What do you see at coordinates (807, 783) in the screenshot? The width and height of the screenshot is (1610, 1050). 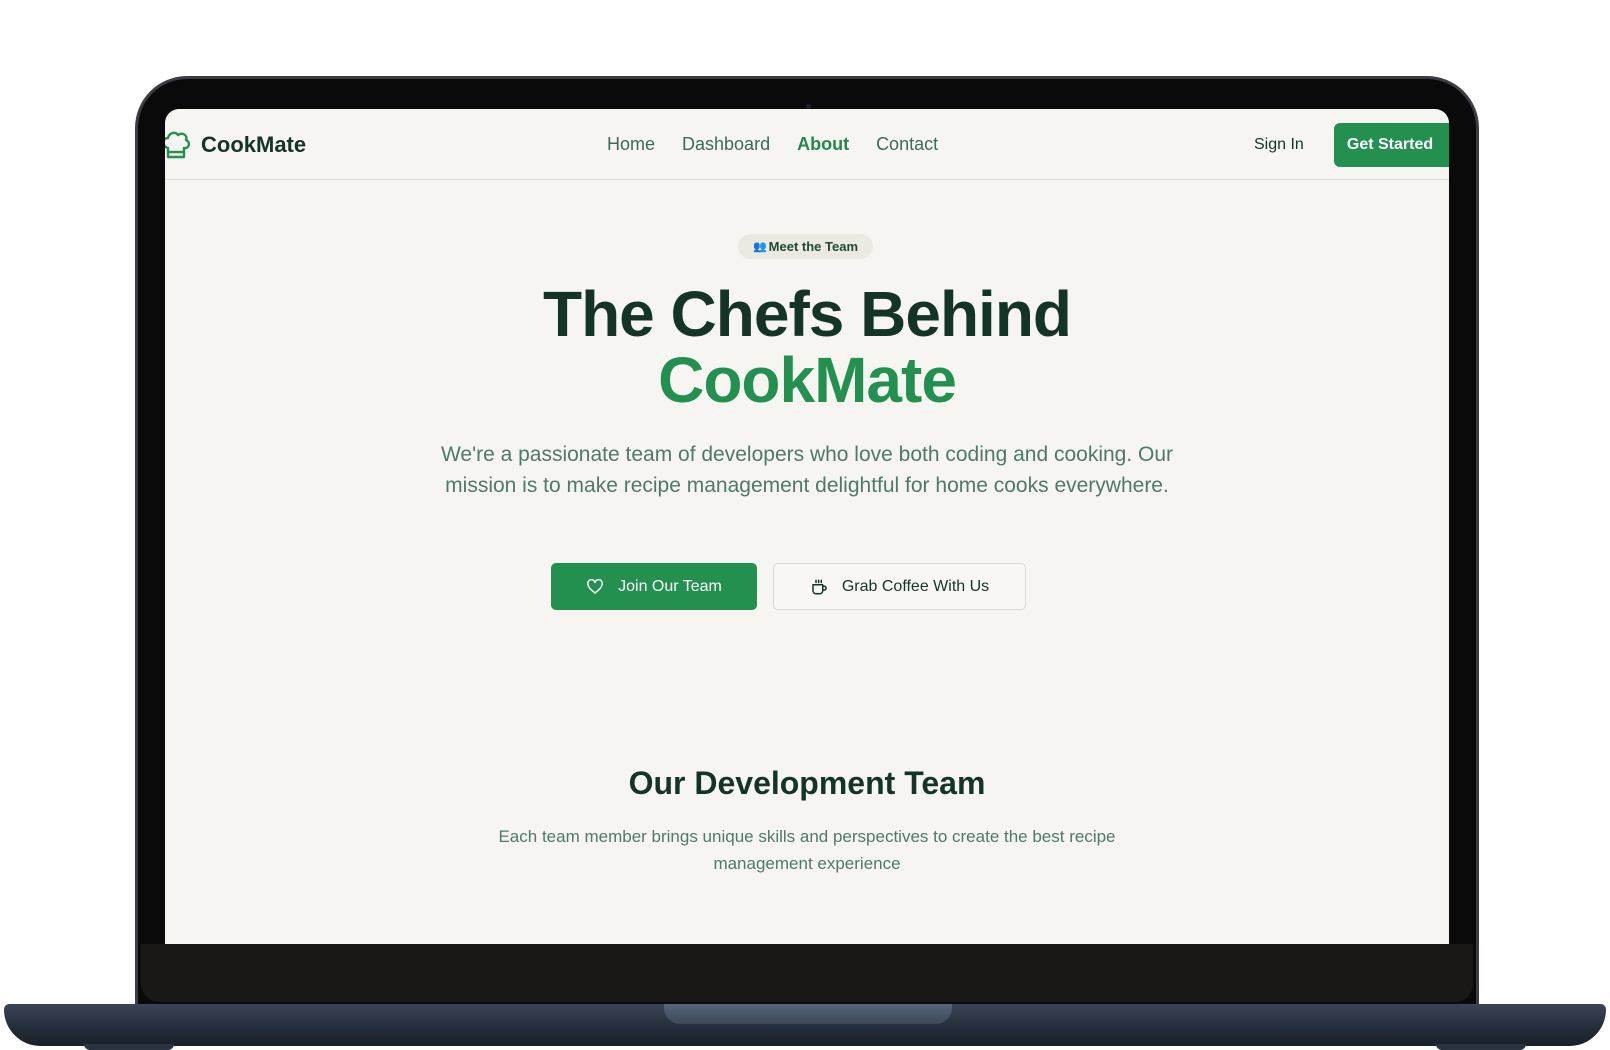 I see `team-section-title: Our Development Team` at bounding box center [807, 783].